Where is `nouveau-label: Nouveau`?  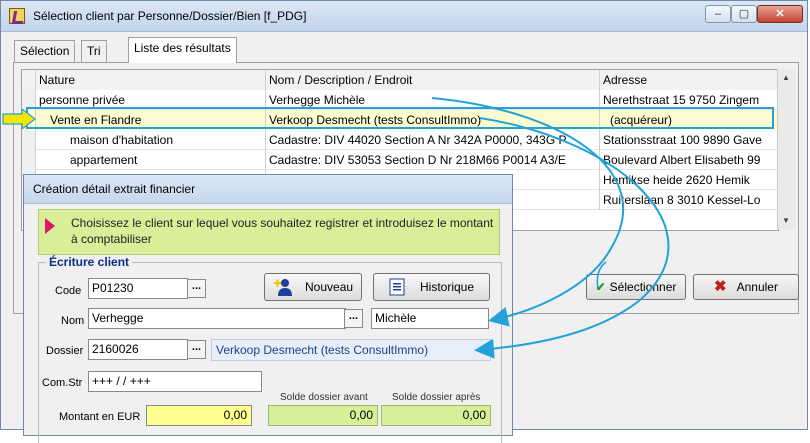 nouveau-label: Nouveau is located at coordinates (329, 287).